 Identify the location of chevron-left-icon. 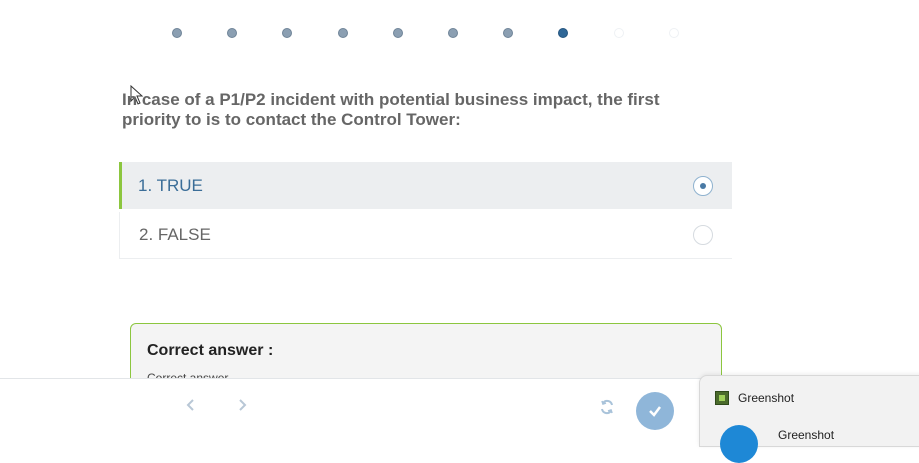
(190, 405).